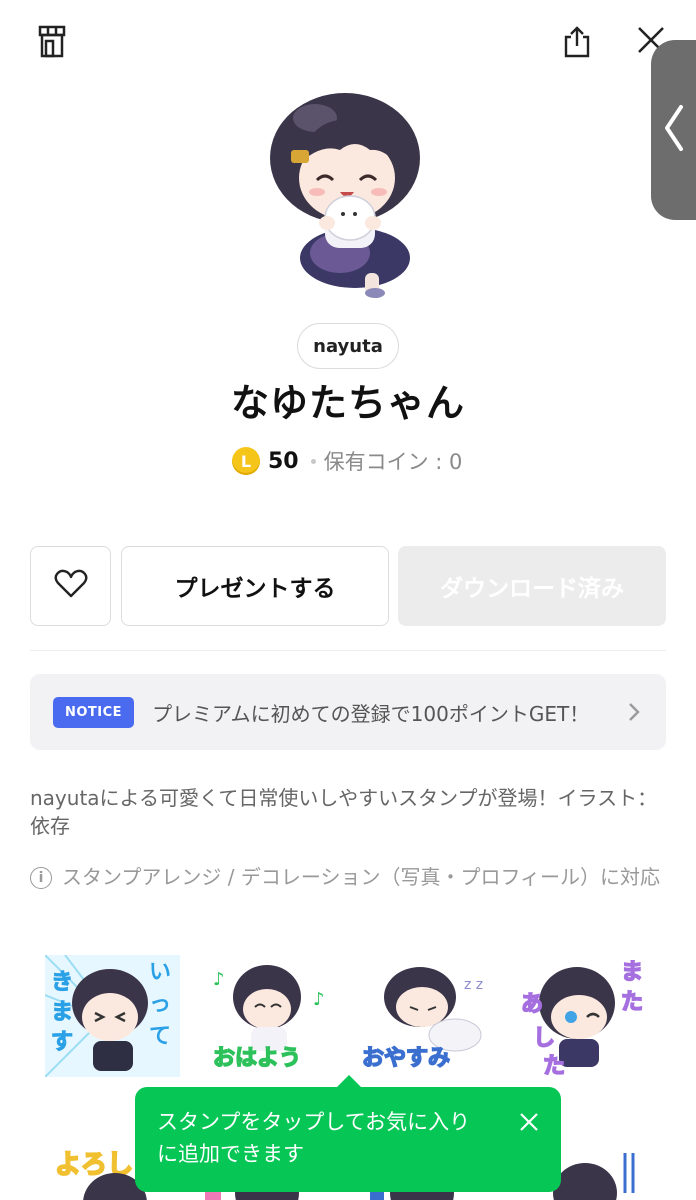 This screenshot has width=696, height=1200. I want to click on feature-info-text: スタンプアレンジ / デコレーション（写真・プロフィール）に対応, so click(361, 877).